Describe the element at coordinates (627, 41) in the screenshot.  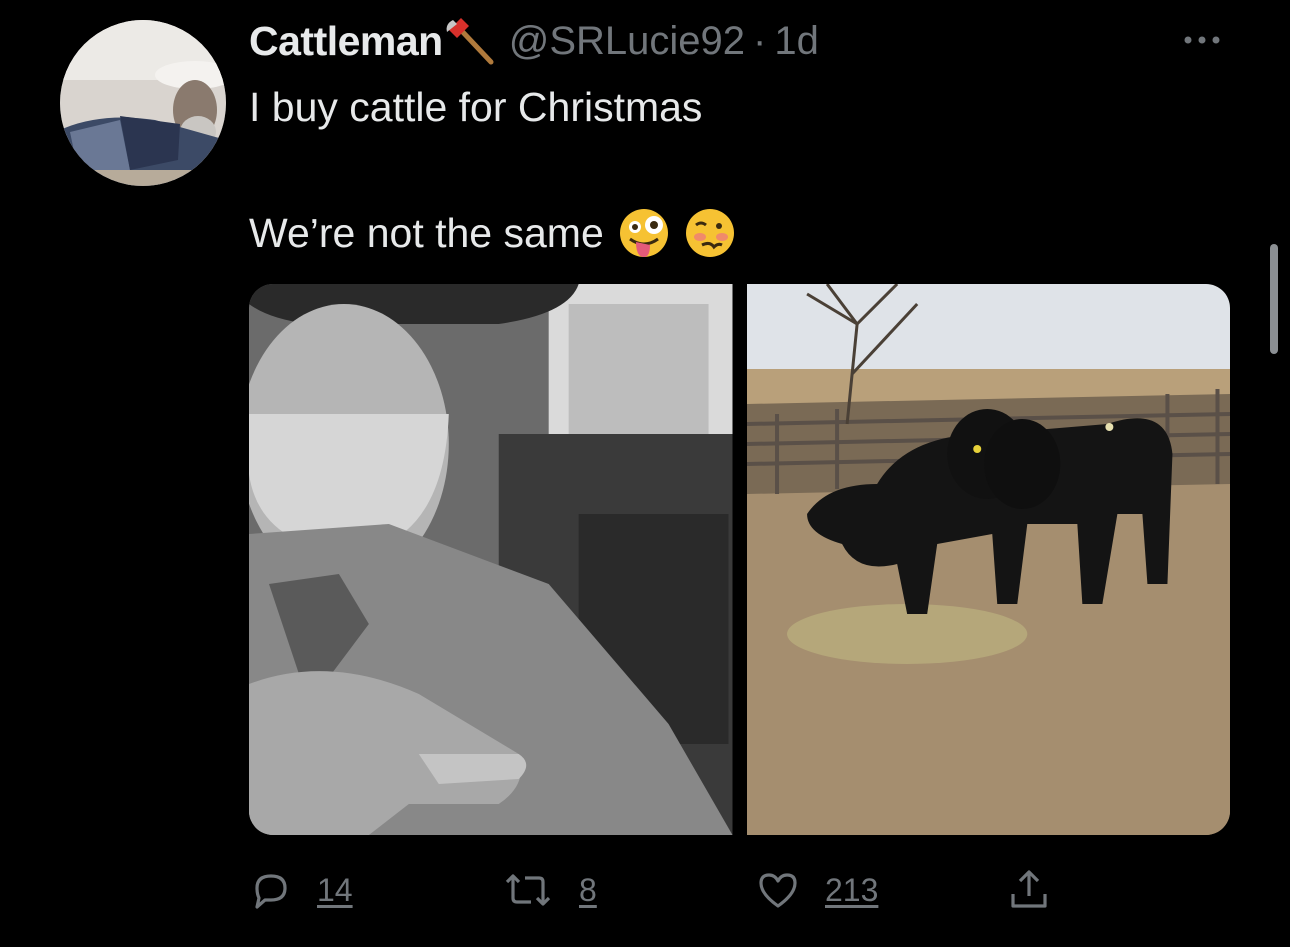
I see `user-handle: @SRLucie92` at that location.